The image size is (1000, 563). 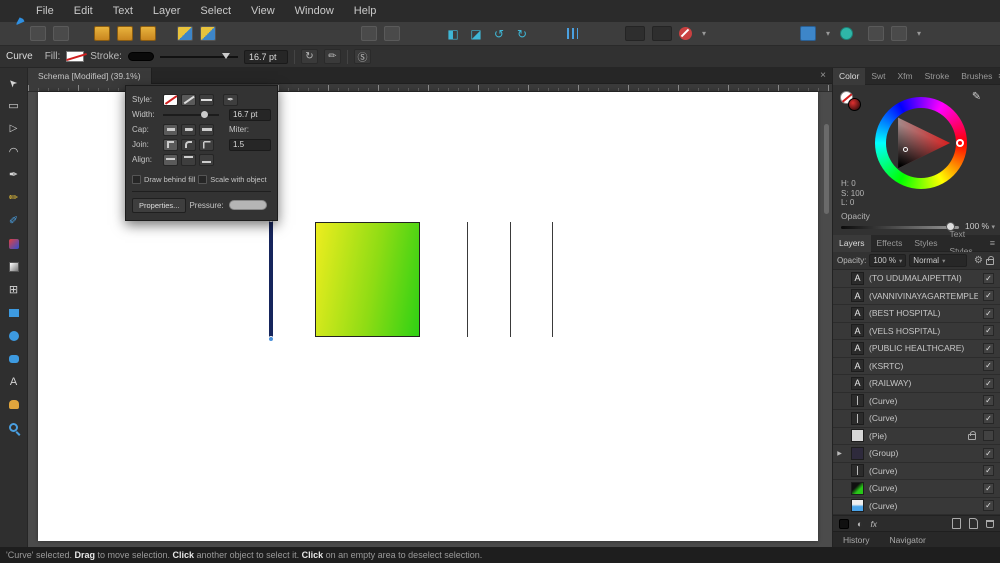 I want to click on flip-horizontal-icon: ◧, so click(x=453, y=33).